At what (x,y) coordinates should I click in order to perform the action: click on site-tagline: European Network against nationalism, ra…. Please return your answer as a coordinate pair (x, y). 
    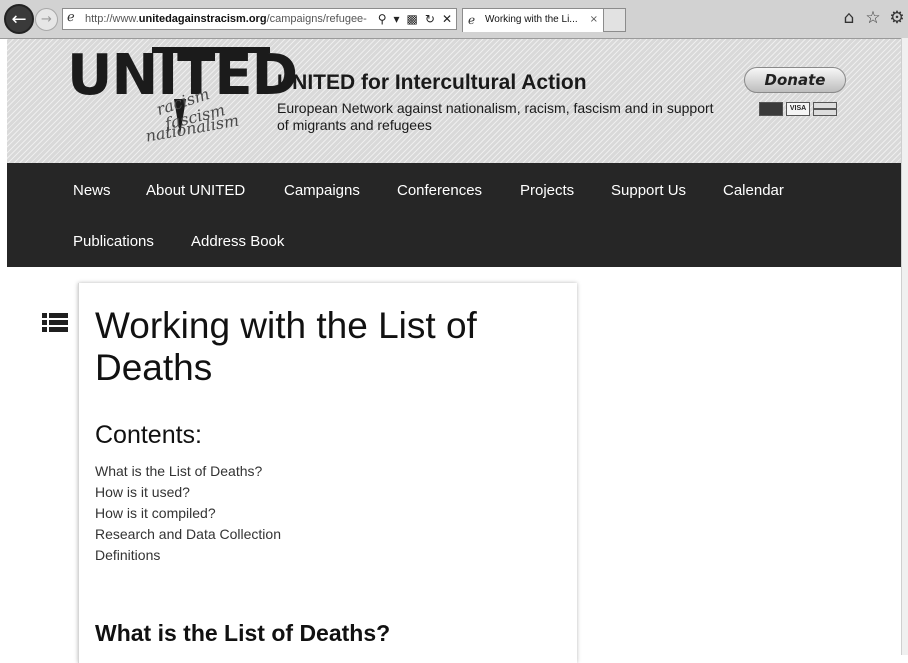
    Looking at the image, I should click on (495, 116).